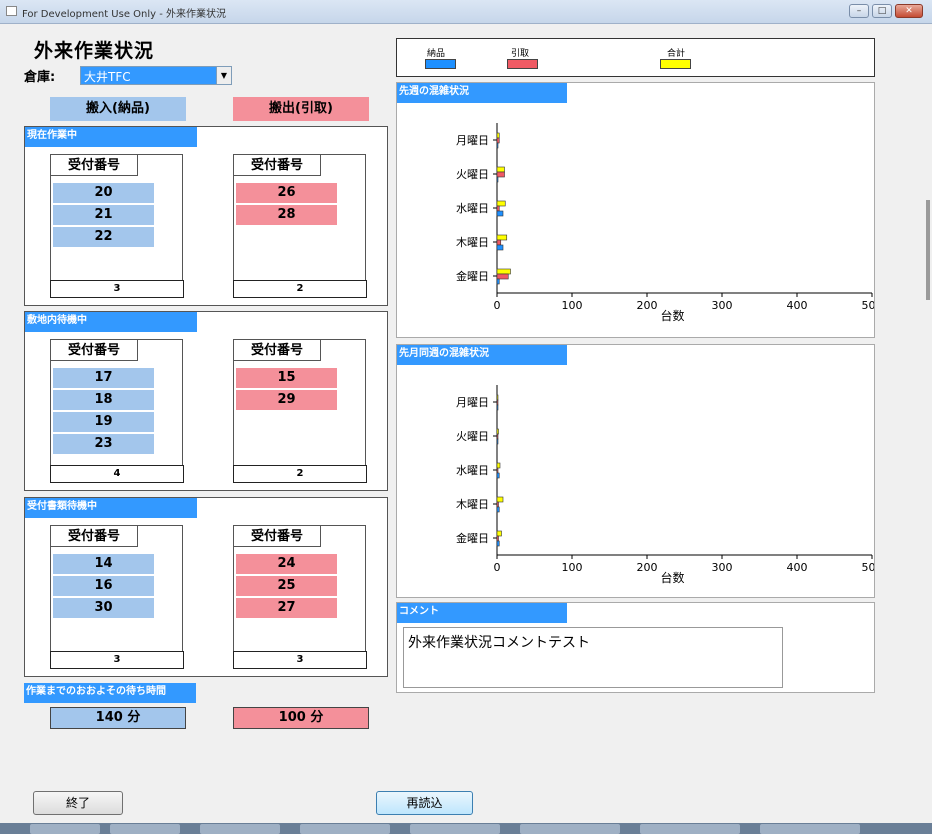 This screenshot has width=932, height=834. I want to click on list-item: 19, so click(103, 422).